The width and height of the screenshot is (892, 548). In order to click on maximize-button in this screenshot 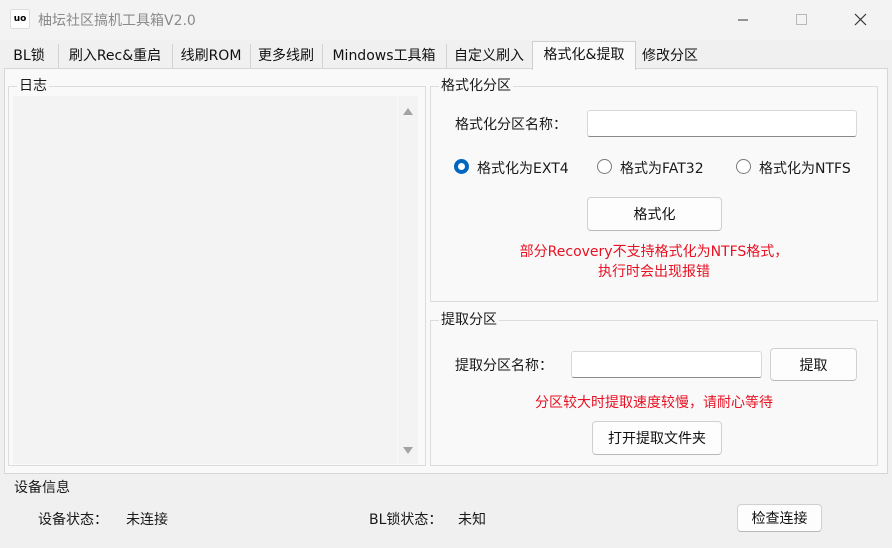, I will do `click(801, 20)`.